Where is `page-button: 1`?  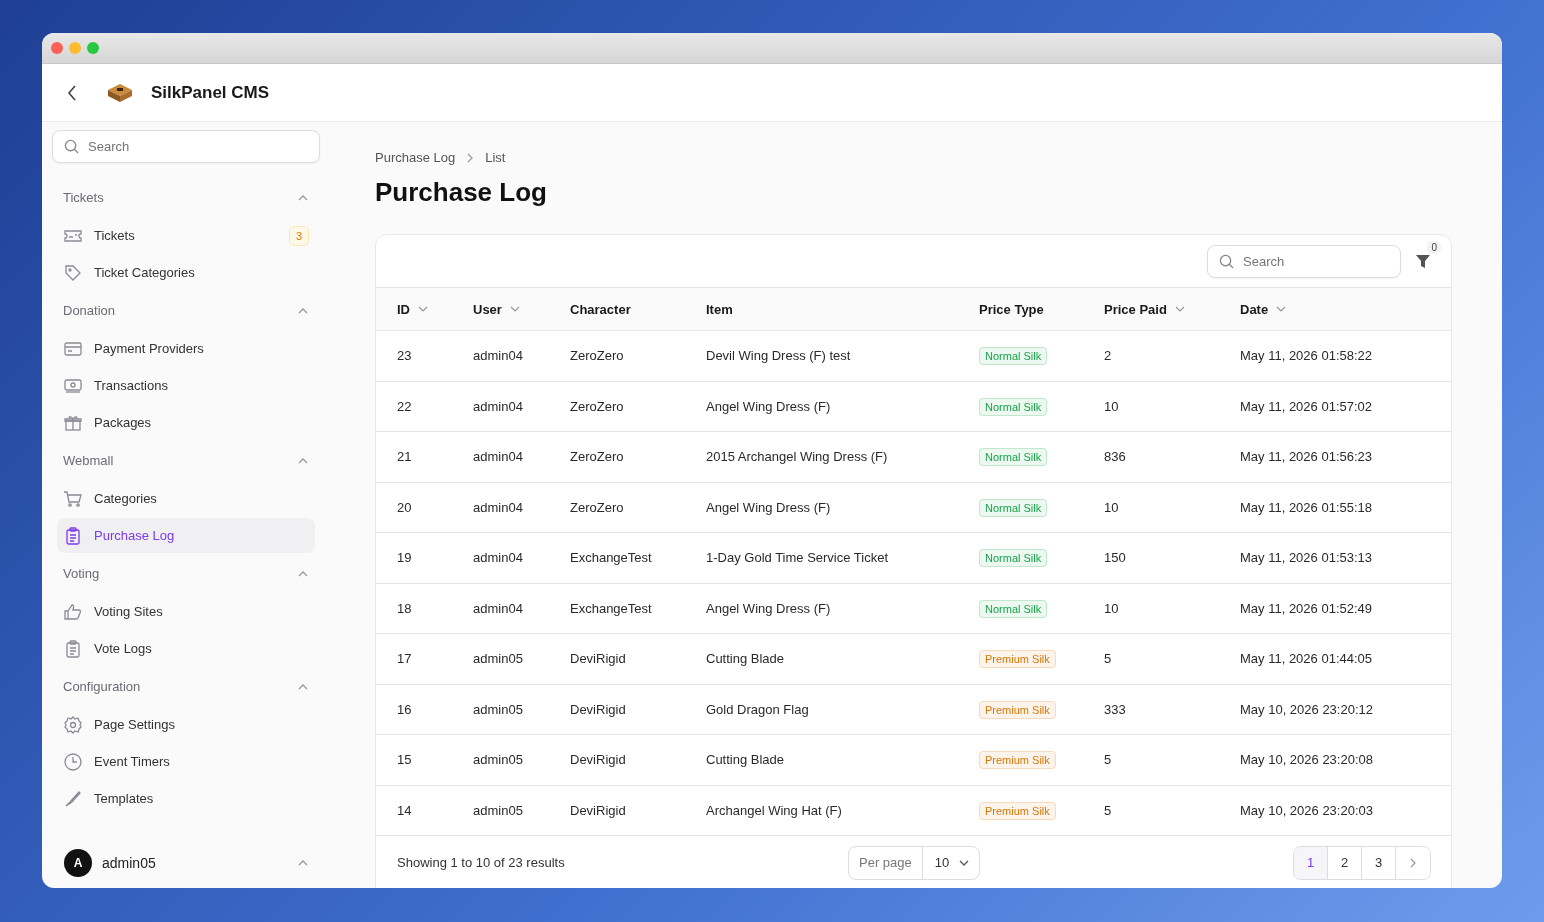 page-button: 1 is located at coordinates (1311, 862).